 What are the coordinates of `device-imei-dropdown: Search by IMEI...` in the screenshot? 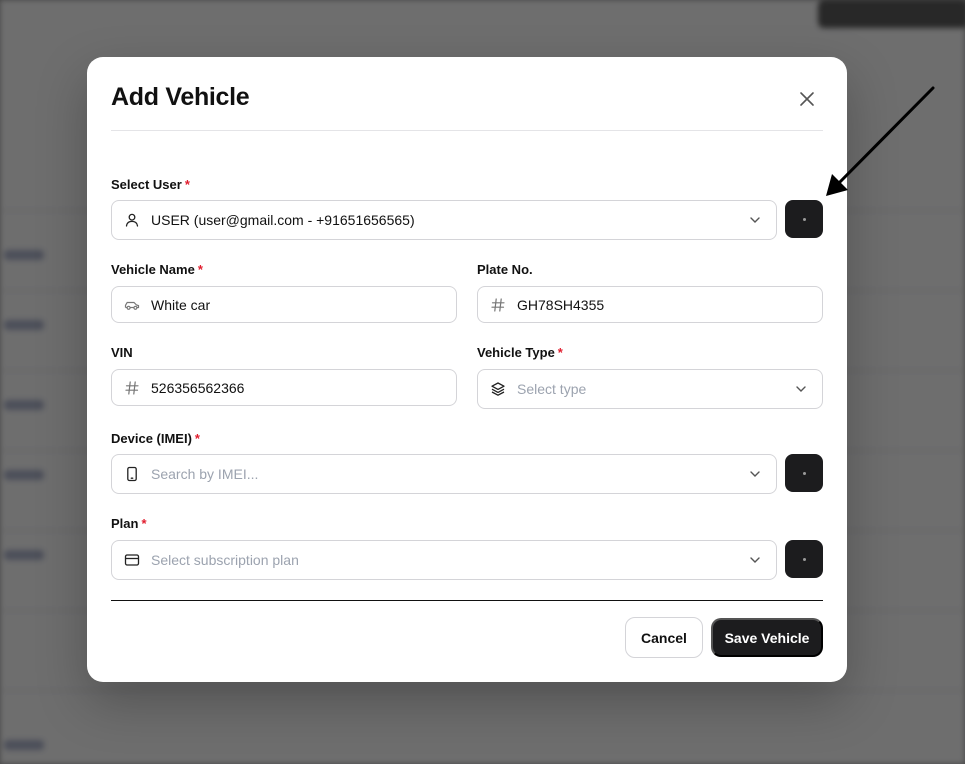 It's located at (444, 474).